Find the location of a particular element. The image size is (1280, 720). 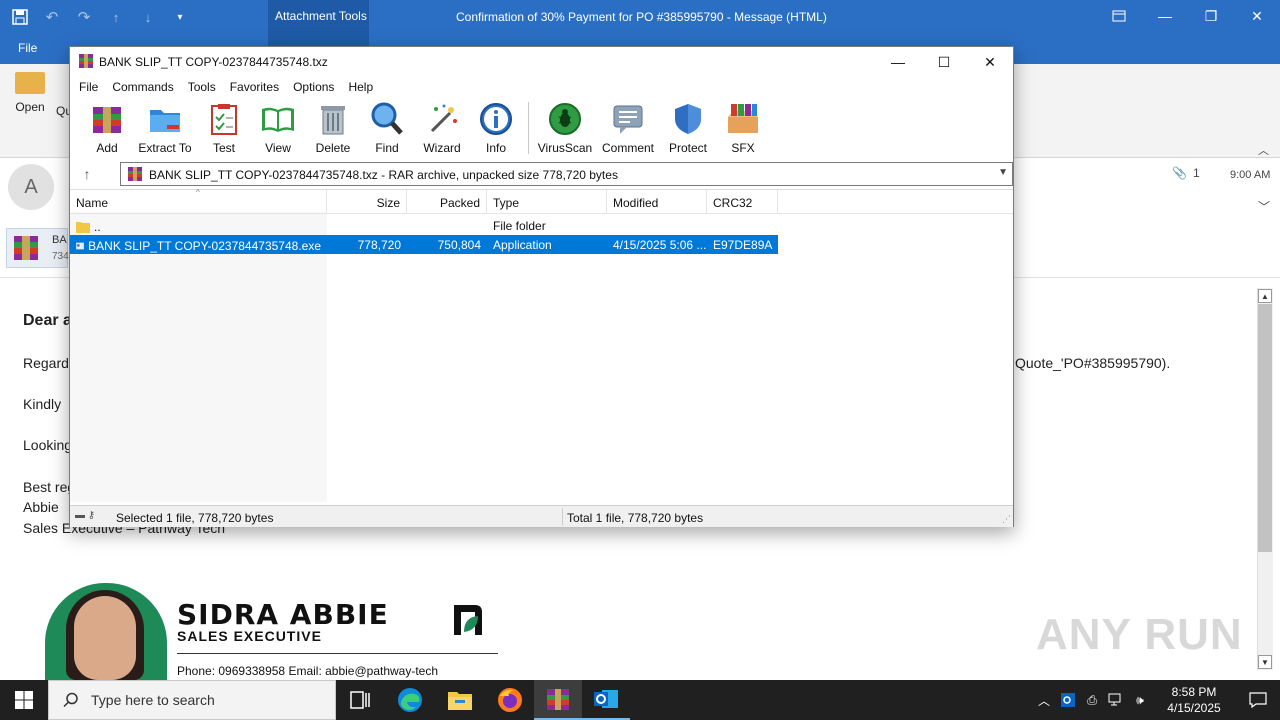

attachment-indicator: 📎 1 is located at coordinates (1186, 173).